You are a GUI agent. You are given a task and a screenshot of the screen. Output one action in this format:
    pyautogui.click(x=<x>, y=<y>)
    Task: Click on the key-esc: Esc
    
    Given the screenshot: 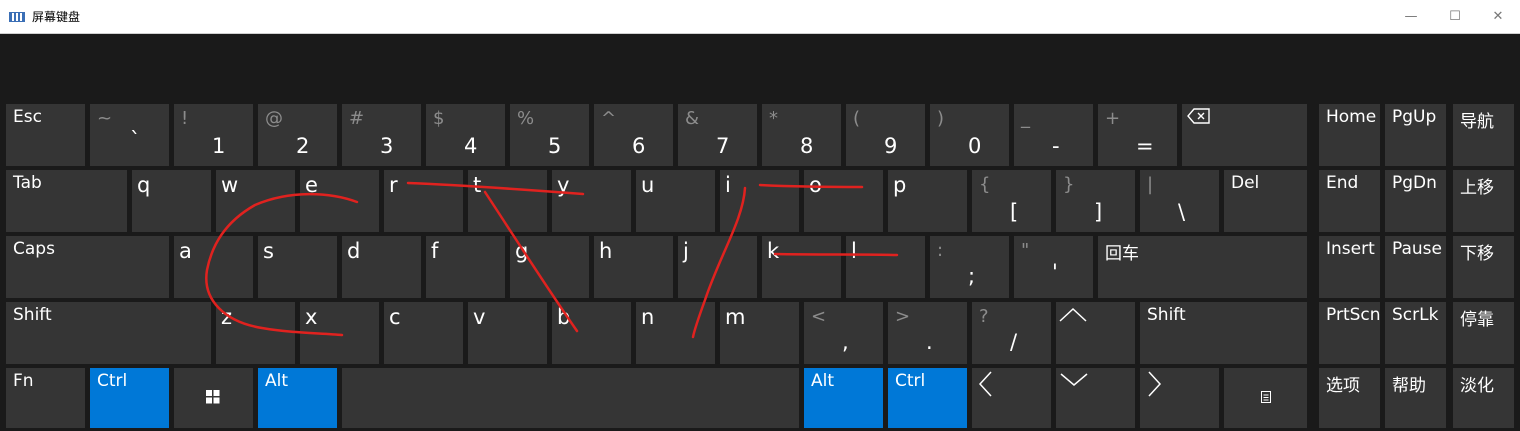 What is the action you would take?
    pyautogui.click(x=45, y=135)
    